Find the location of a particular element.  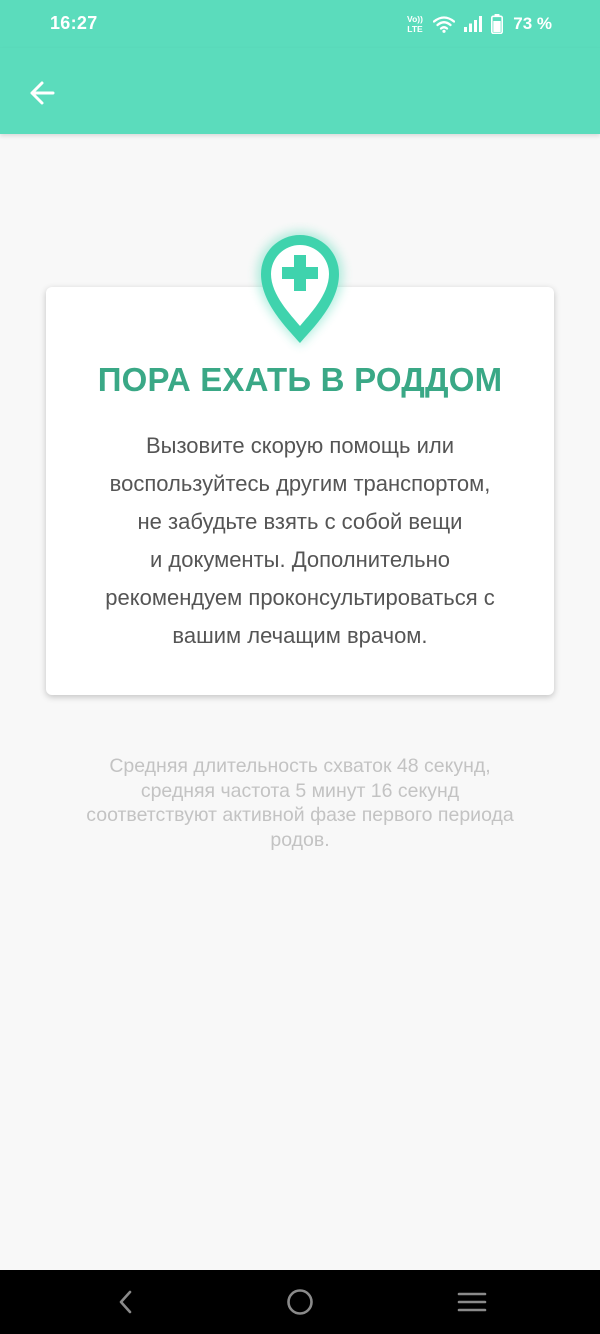

battery-icon is located at coordinates (497, 24).